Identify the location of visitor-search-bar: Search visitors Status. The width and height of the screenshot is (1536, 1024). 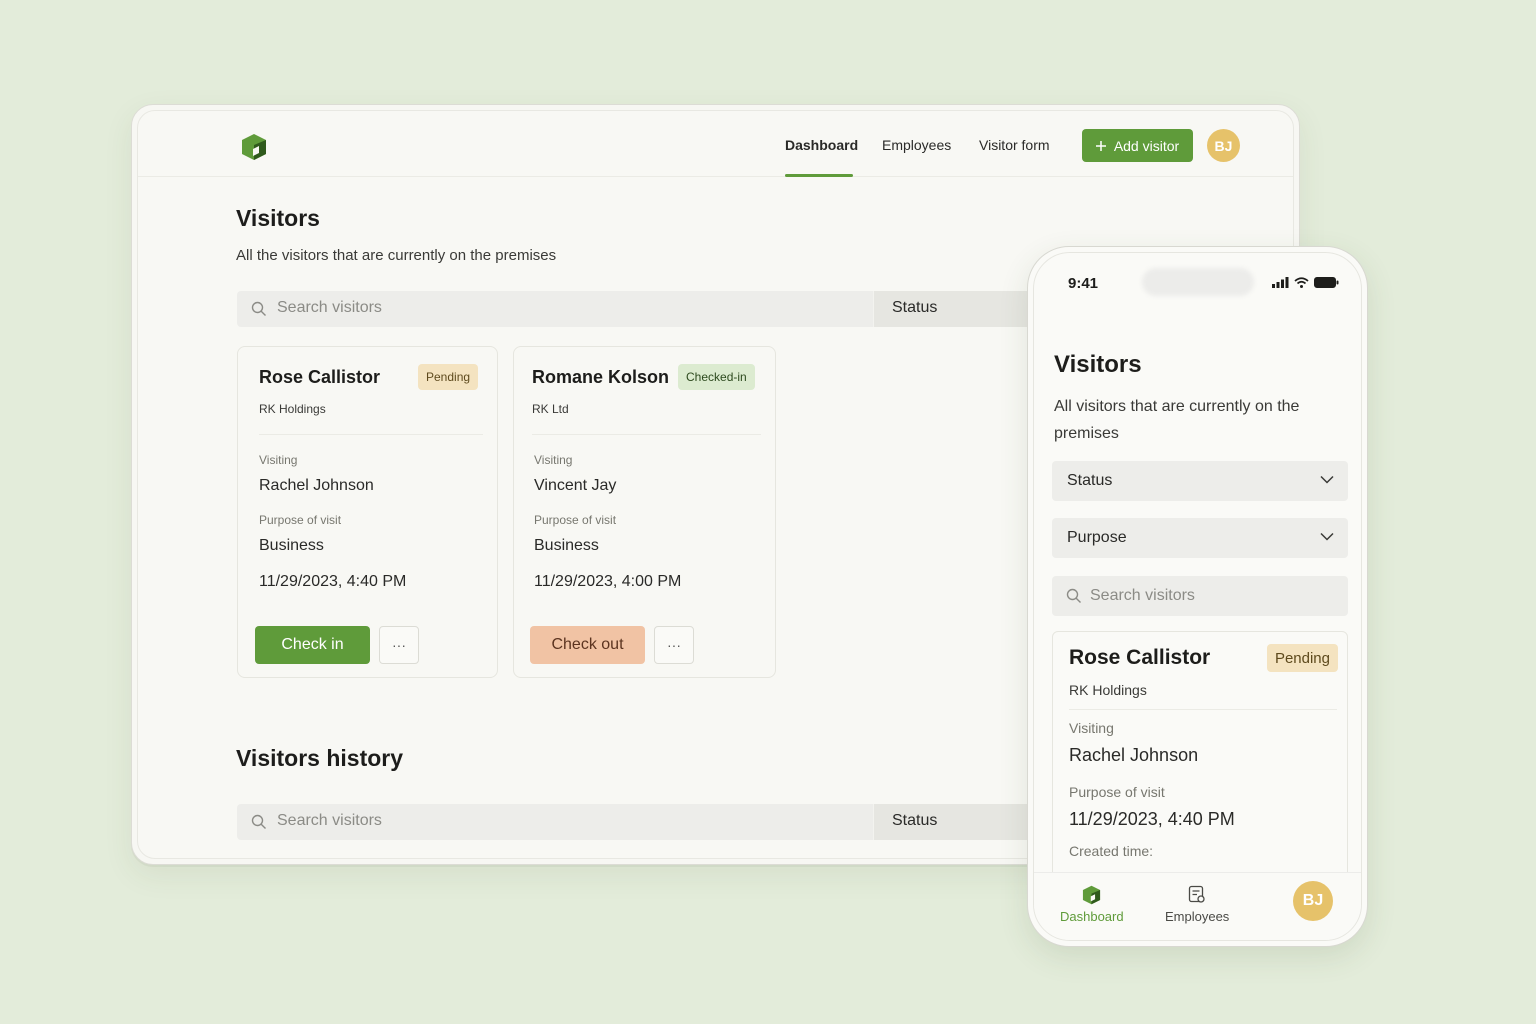
(655, 309).